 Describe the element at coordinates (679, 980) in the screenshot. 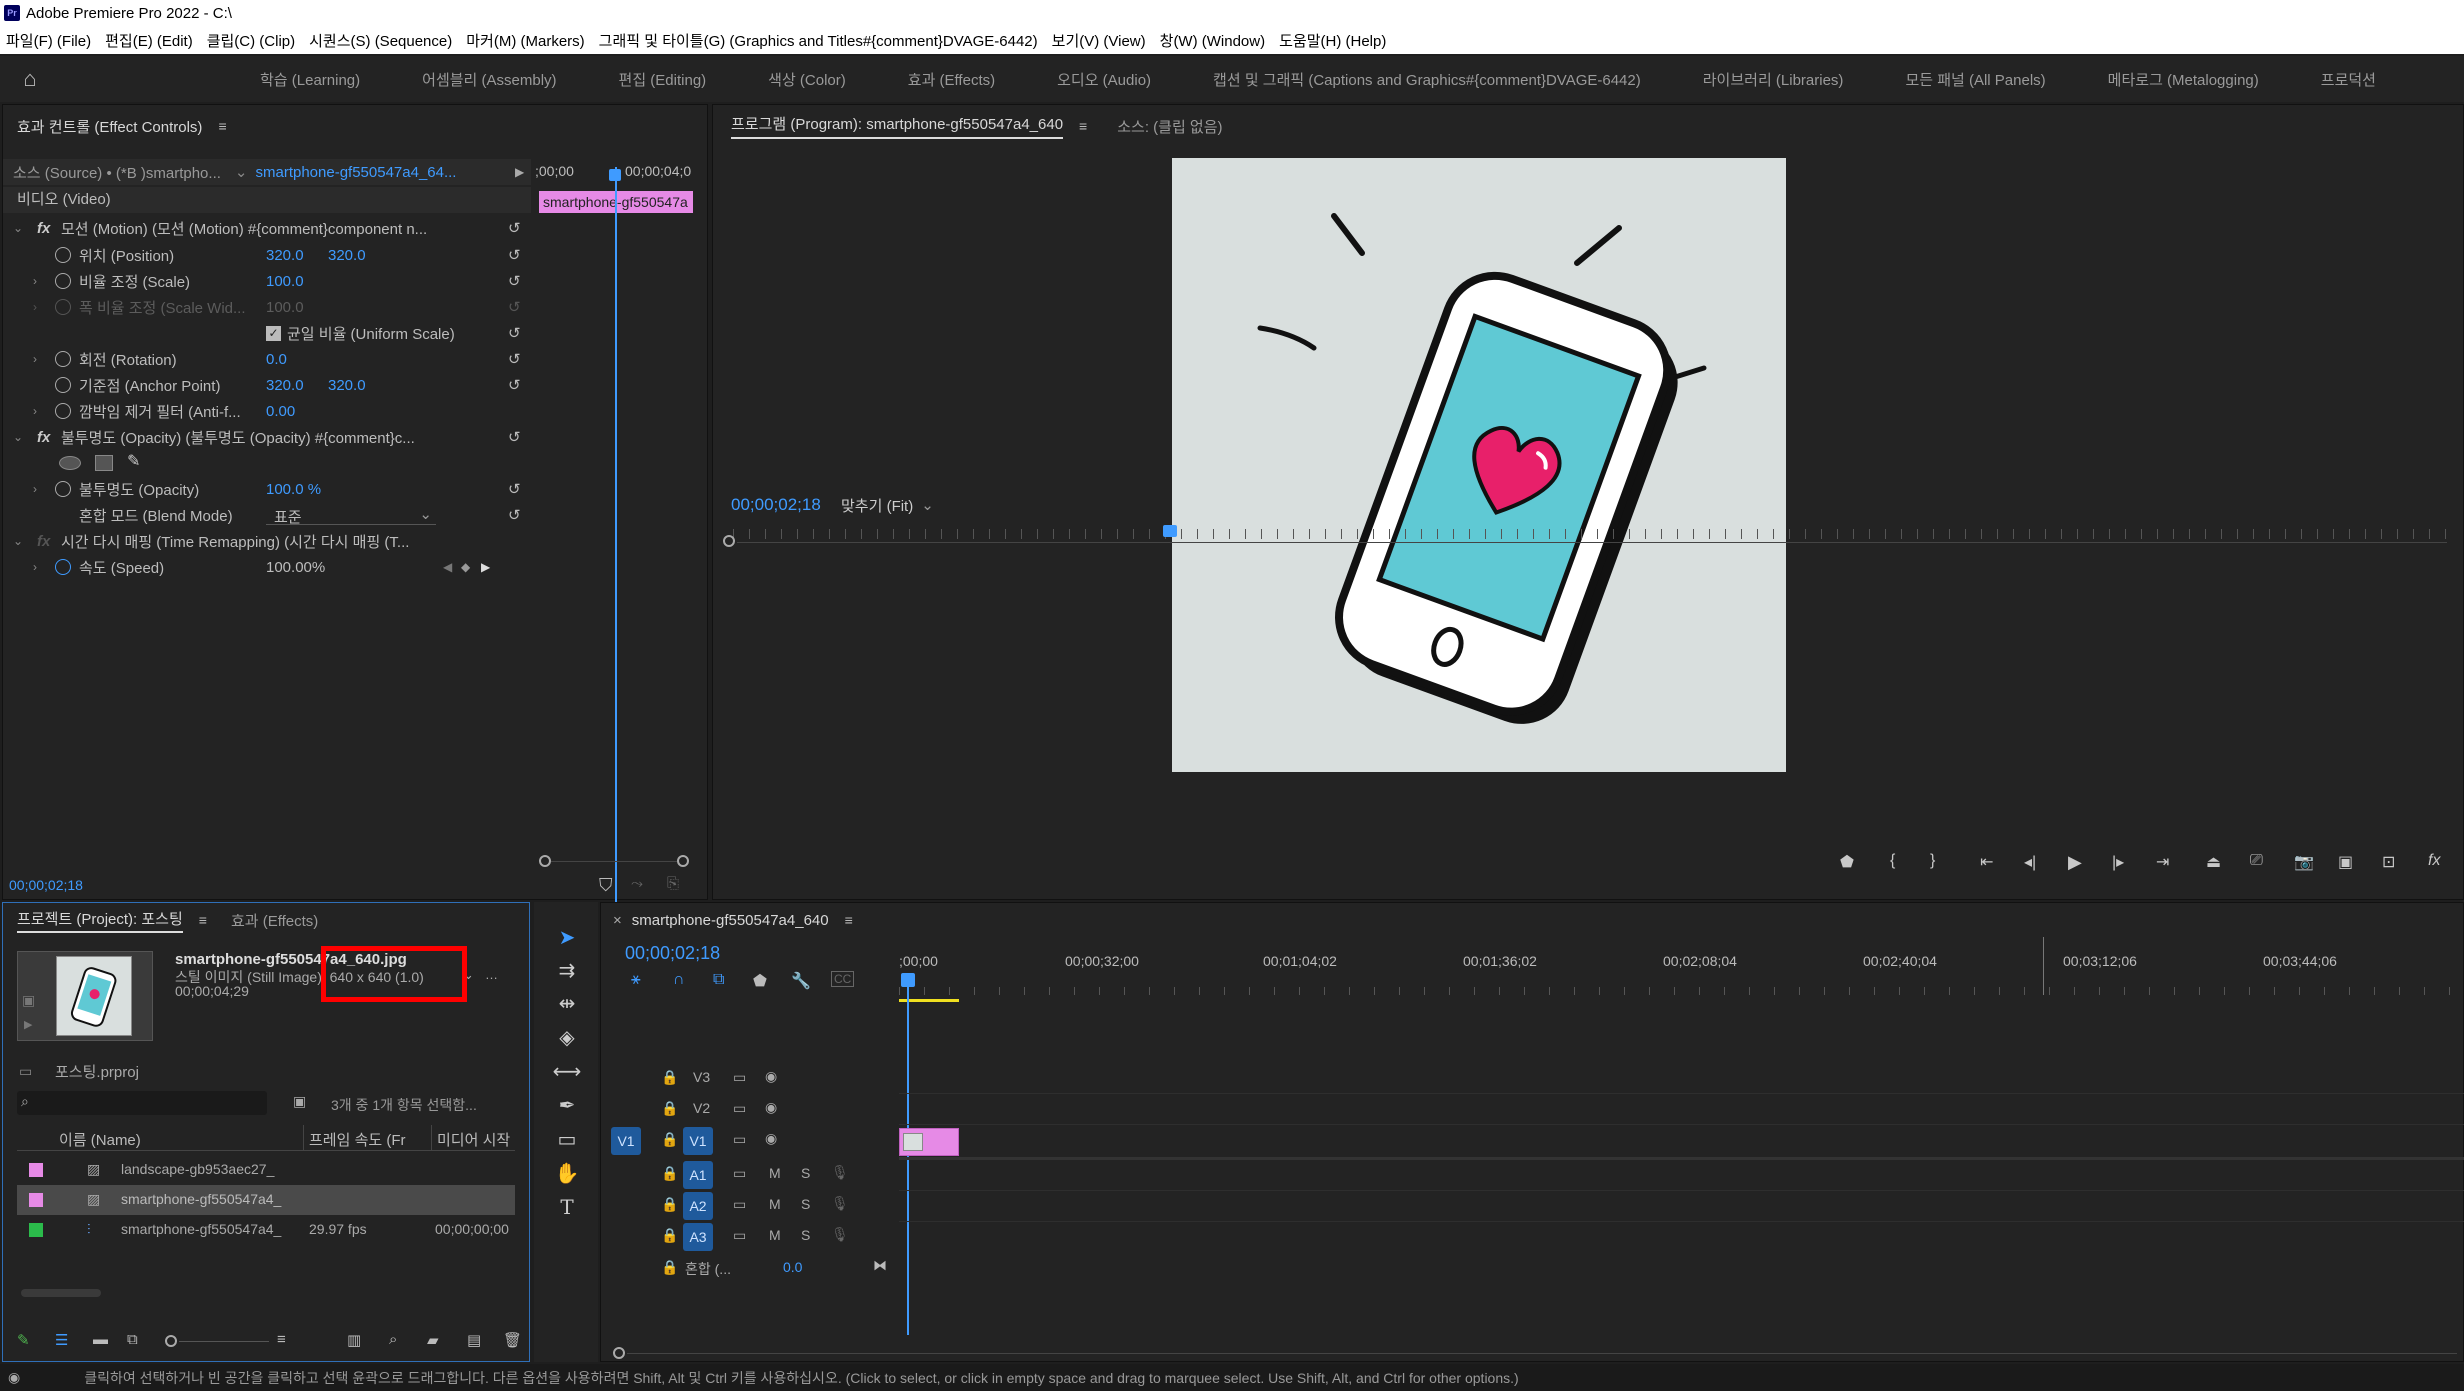

I see `snap-icon: ∩` at that location.